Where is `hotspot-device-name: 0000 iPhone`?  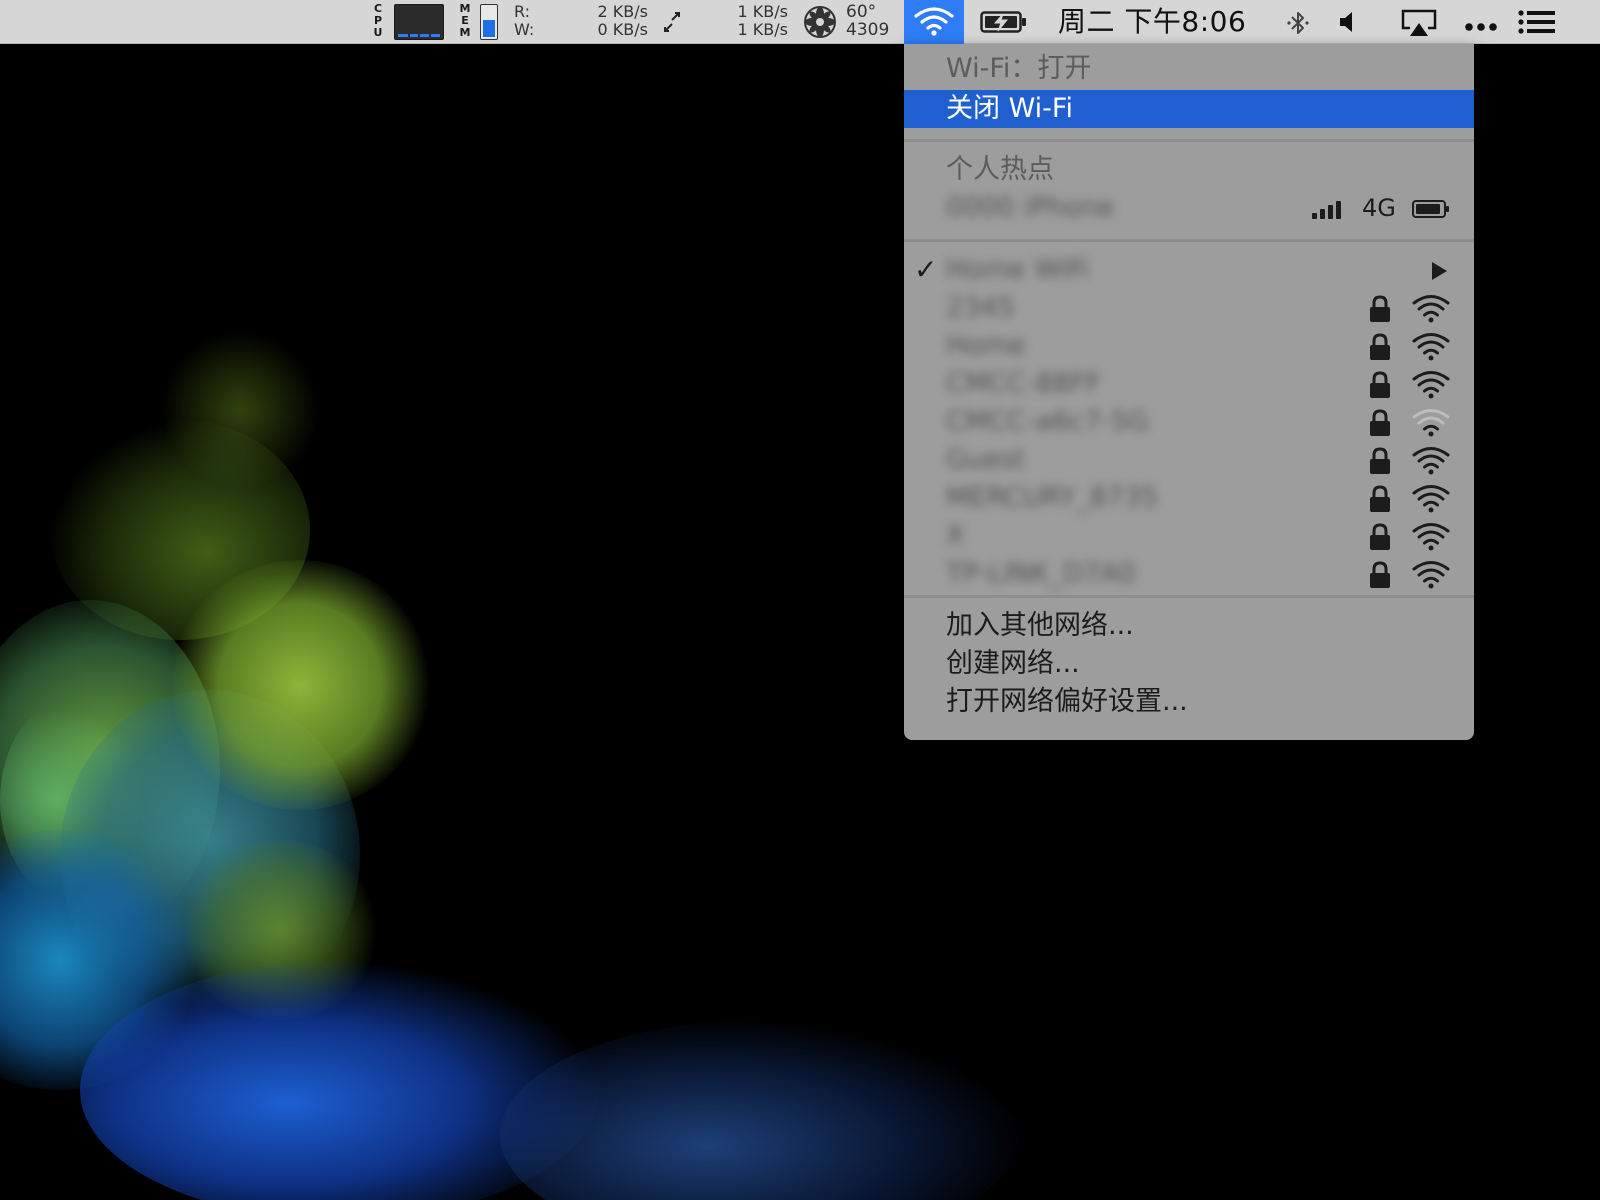 hotspot-device-name: 0000 iPhone is located at coordinates (1030, 207).